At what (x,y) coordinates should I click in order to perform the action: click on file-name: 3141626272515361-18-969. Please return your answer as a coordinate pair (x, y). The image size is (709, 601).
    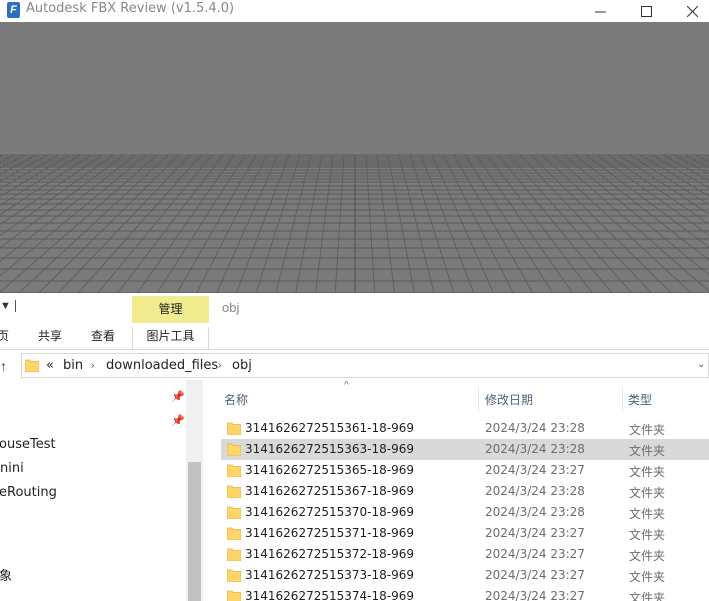
    Looking at the image, I should click on (329, 428).